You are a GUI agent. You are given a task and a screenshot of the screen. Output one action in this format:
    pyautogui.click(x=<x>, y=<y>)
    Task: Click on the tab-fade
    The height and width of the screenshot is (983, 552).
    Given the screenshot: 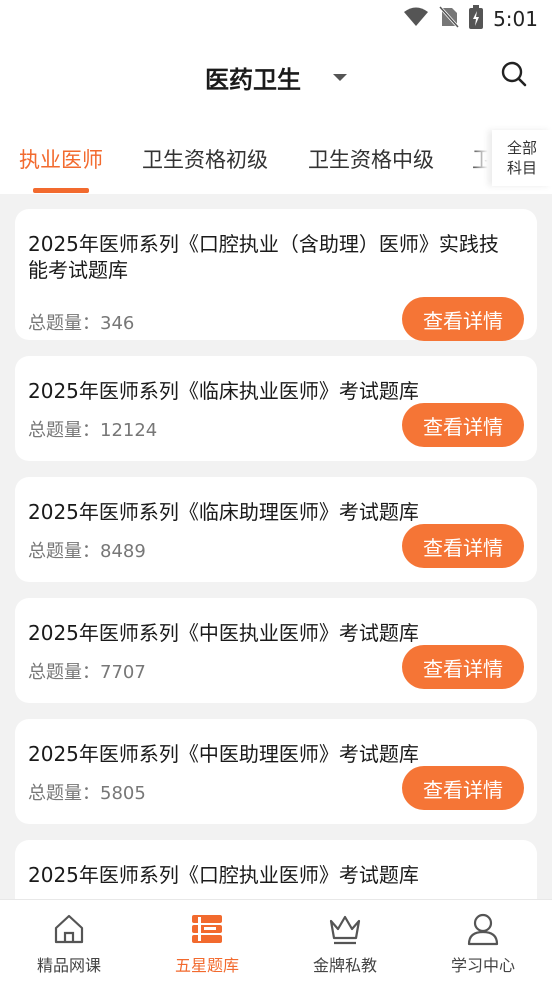 What is the action you would take?
    pyautogui.click(x=481, y=158)
    